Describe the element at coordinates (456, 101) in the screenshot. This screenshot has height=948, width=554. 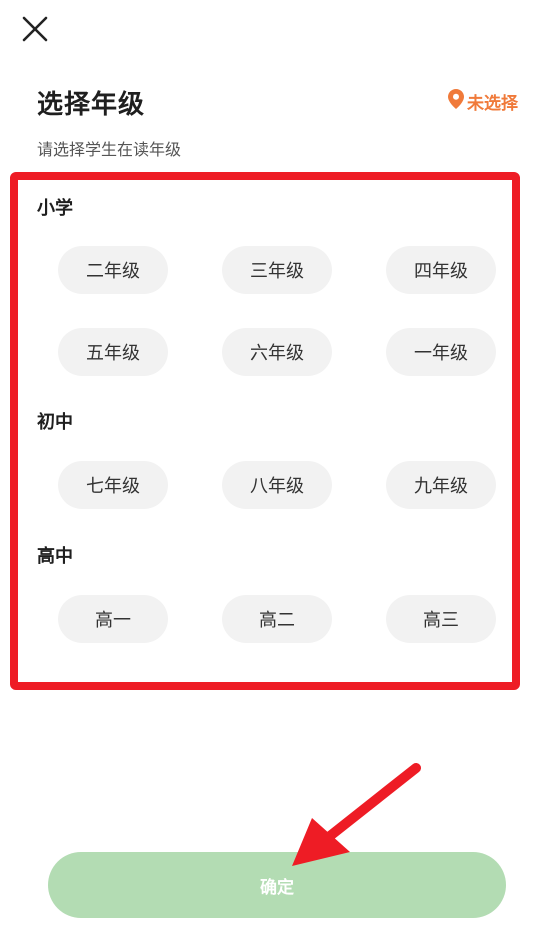
I see `location-pin-icon` at that location.